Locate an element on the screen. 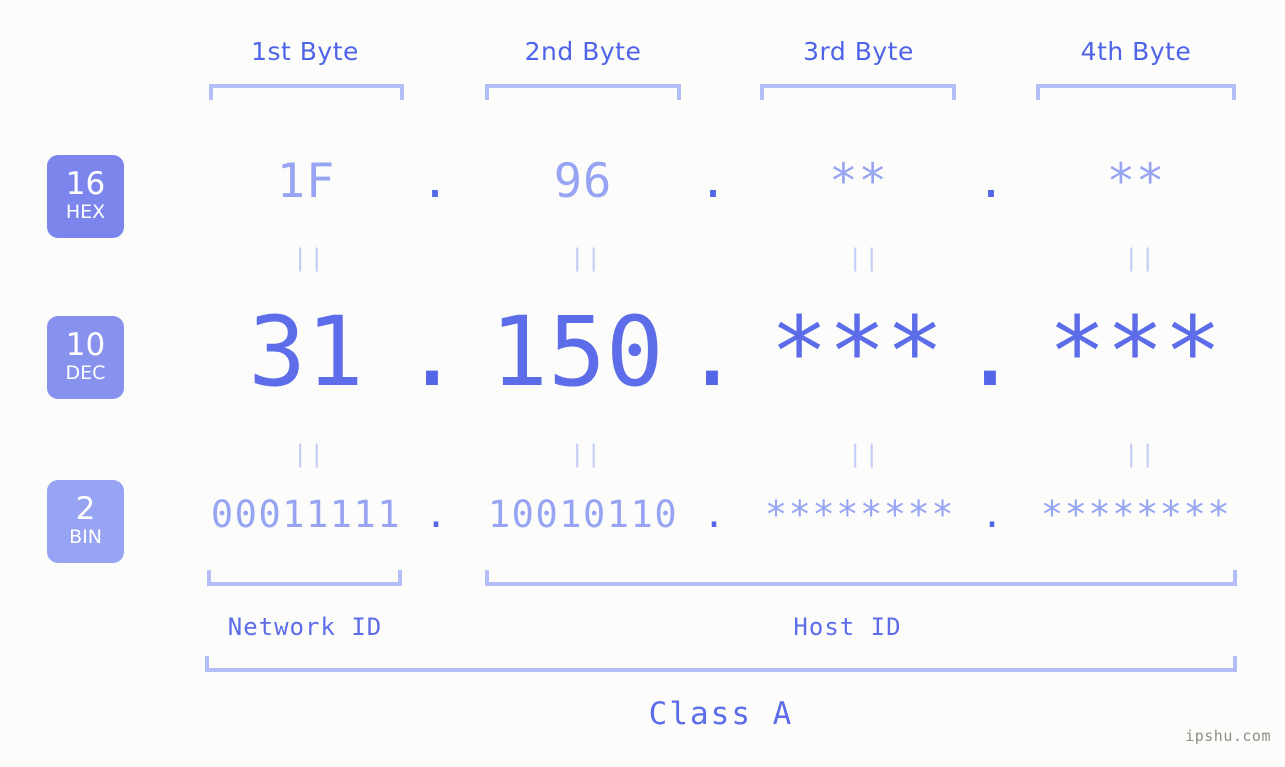  equals-connector-dec-bin-2: || is located at coordinates (586, 454).